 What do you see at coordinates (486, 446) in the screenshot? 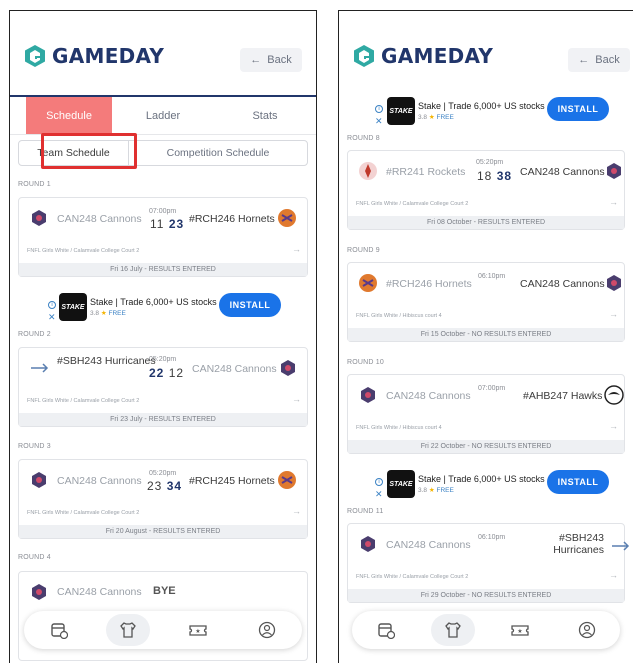
I see `match-status: Fri 22 October - NO RESULTS ENTERED` at bounding box center [486, 446].